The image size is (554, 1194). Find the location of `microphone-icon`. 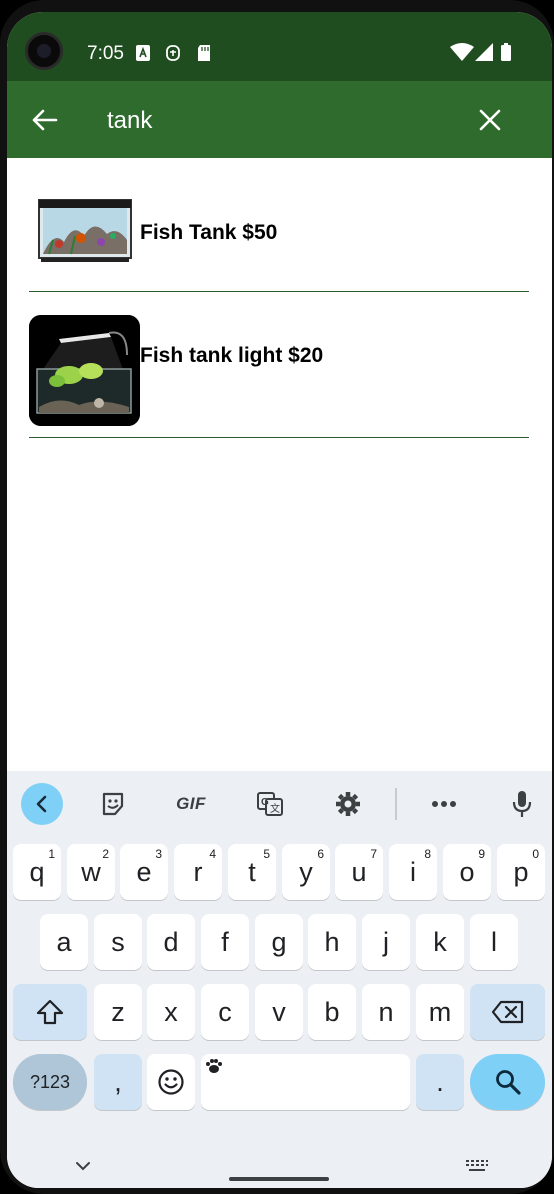

microphone-icon is located at coordinates (522, 804).